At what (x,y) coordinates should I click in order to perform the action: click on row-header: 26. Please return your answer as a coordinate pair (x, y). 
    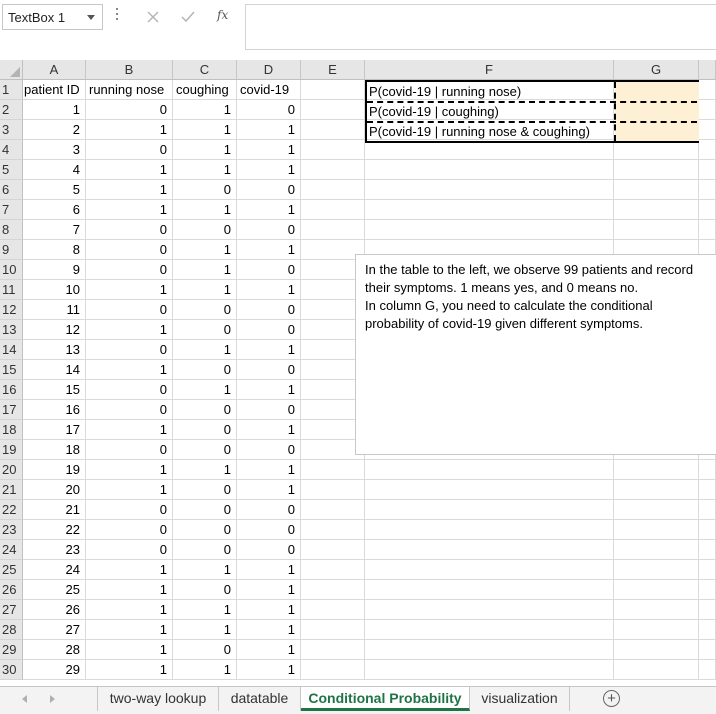
    Looking at the image, I should click on (11, 590).